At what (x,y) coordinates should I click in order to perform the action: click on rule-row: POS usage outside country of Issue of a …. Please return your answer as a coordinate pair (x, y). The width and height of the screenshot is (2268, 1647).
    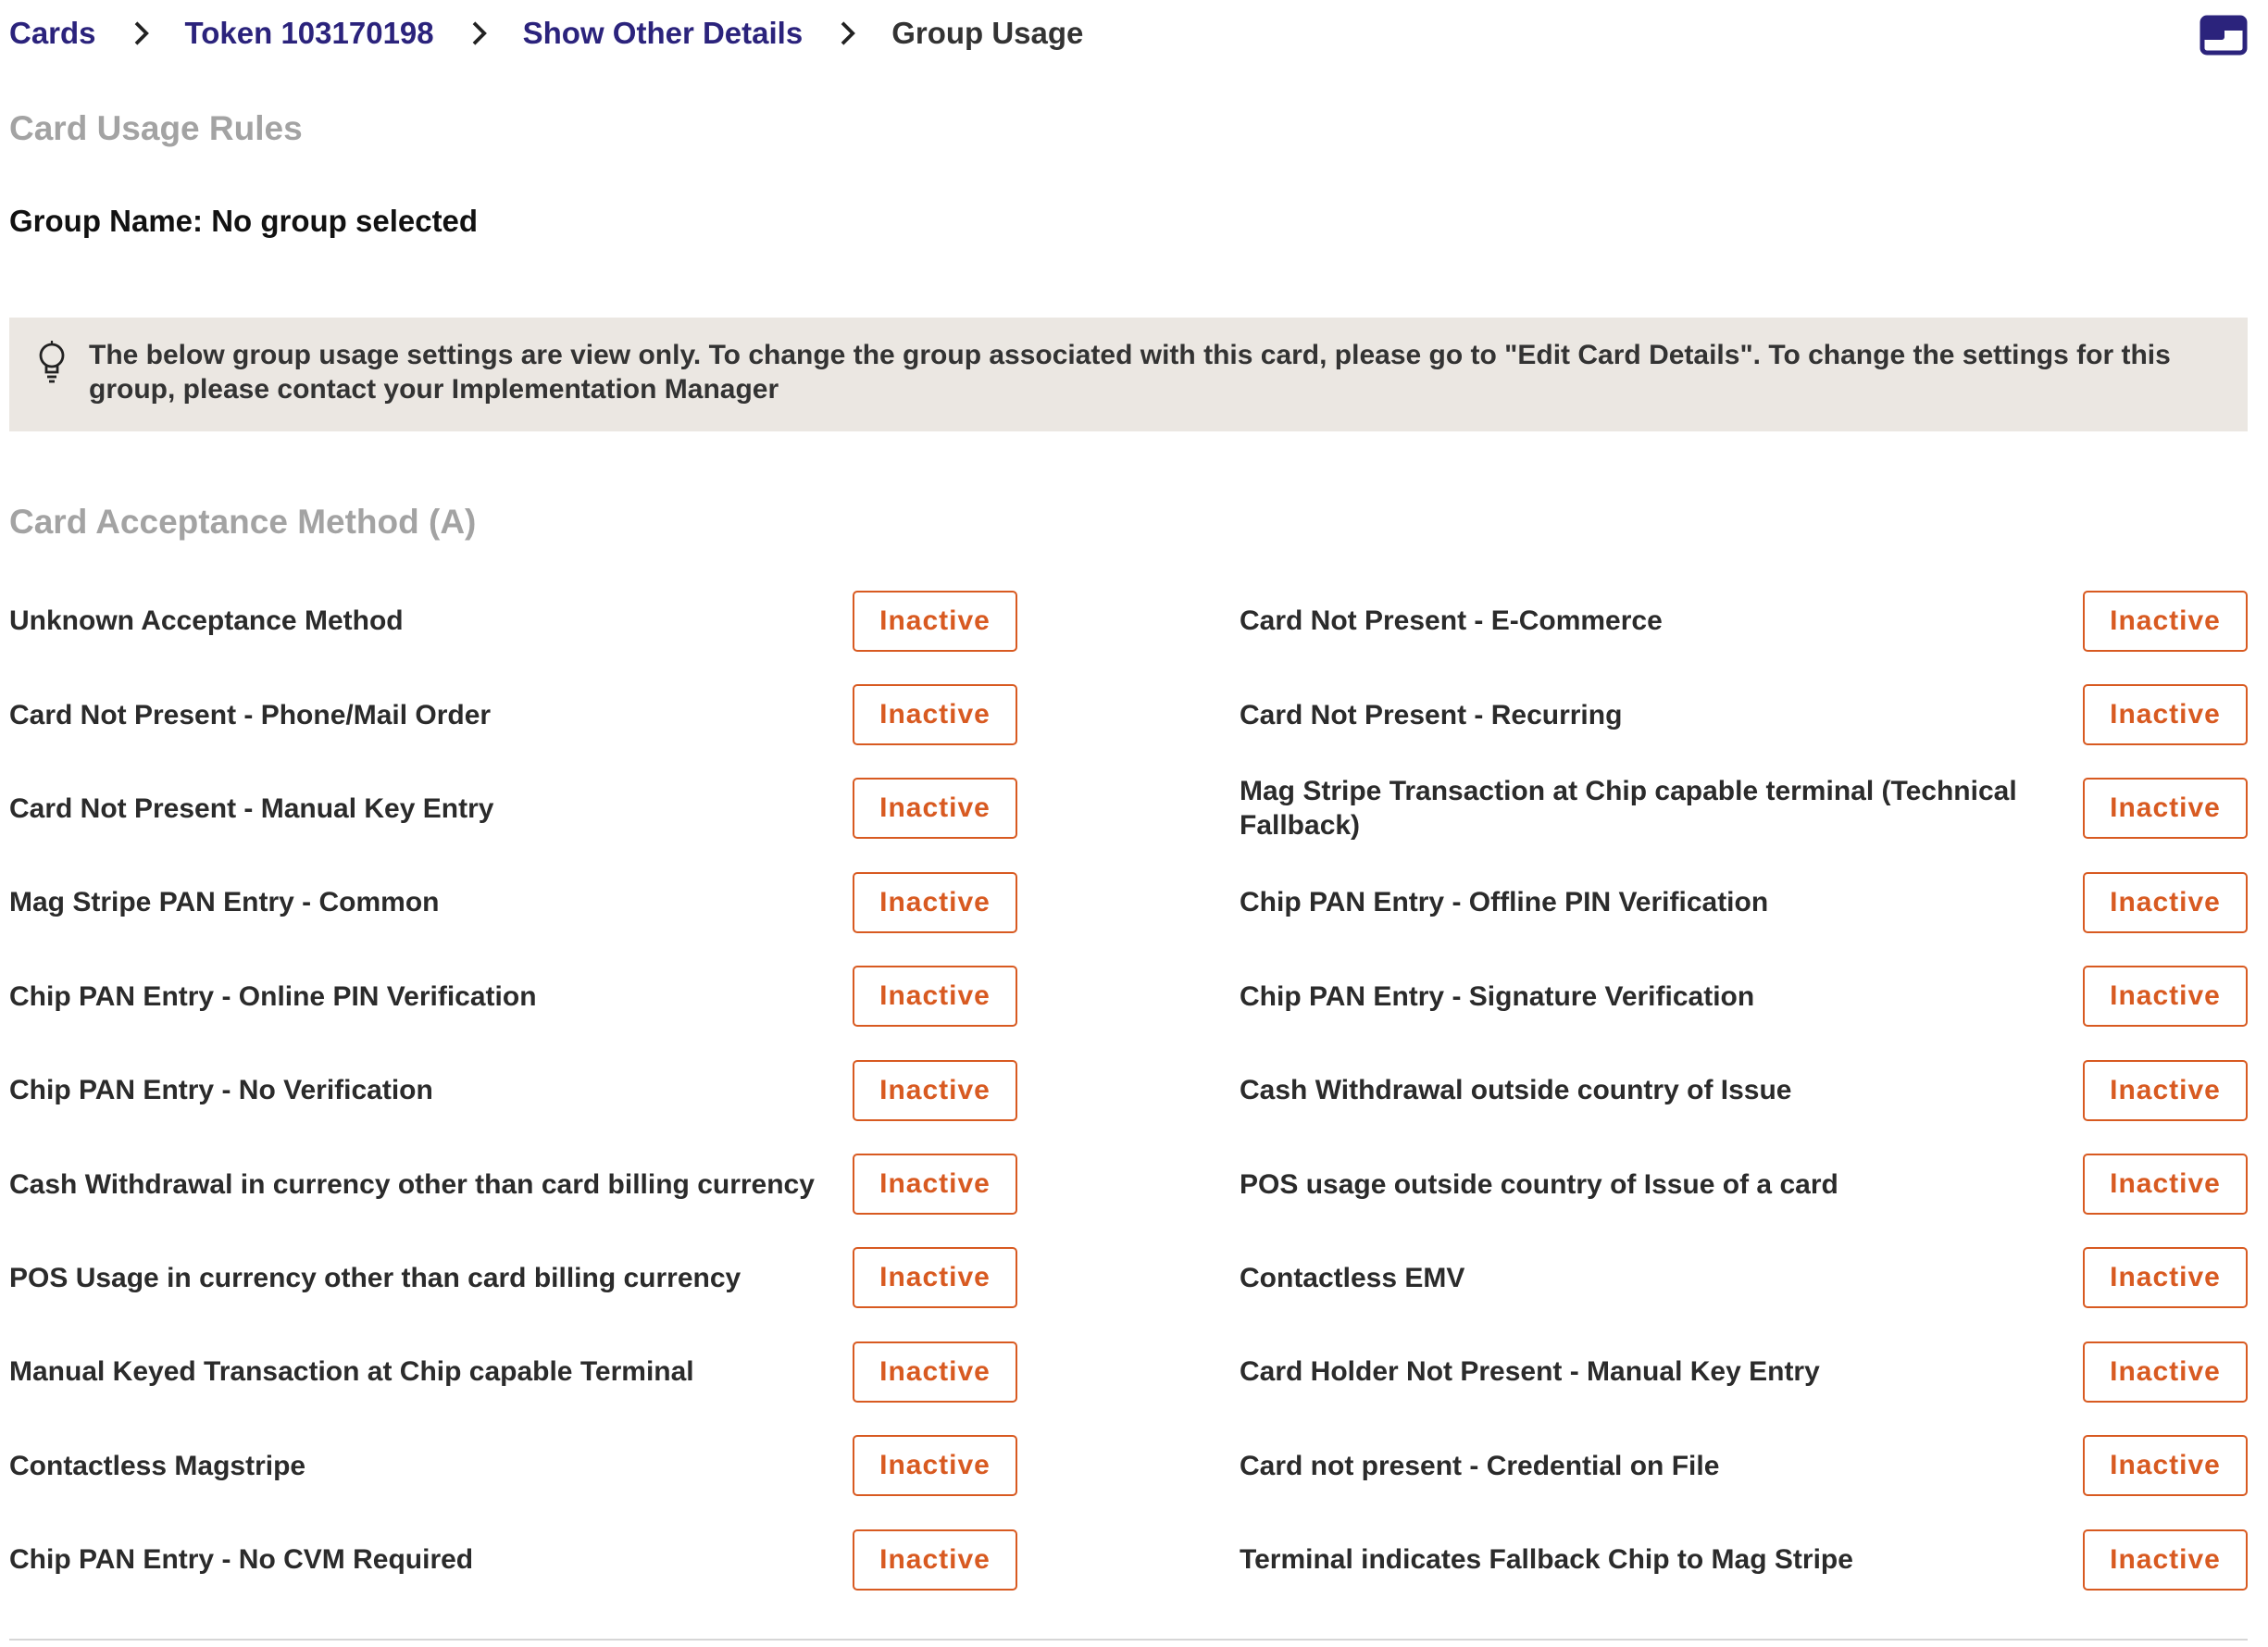
    Looking at the image, I should click on (1744, 1183).